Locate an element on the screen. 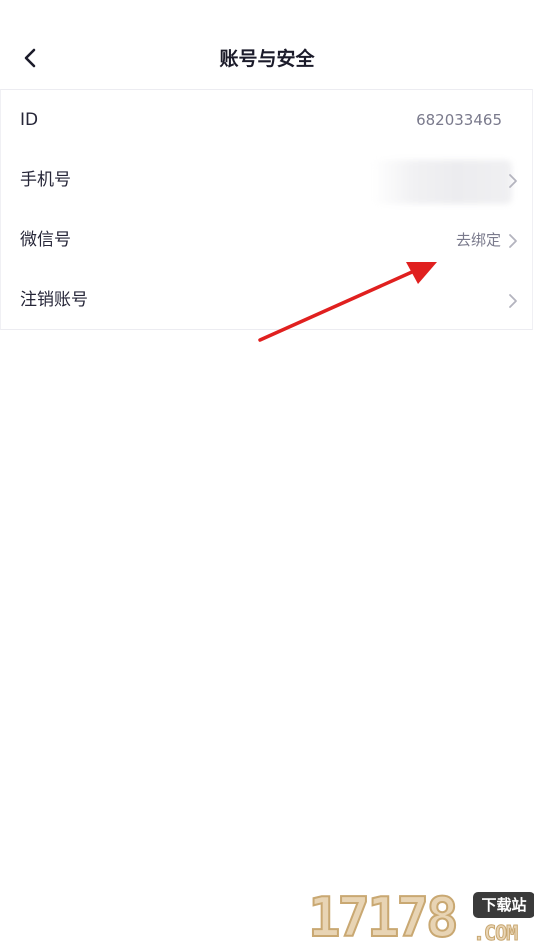 The width and height of the screenshot is (534, 950). watermark-digits: 17178 is located at coordinates (383, 917).